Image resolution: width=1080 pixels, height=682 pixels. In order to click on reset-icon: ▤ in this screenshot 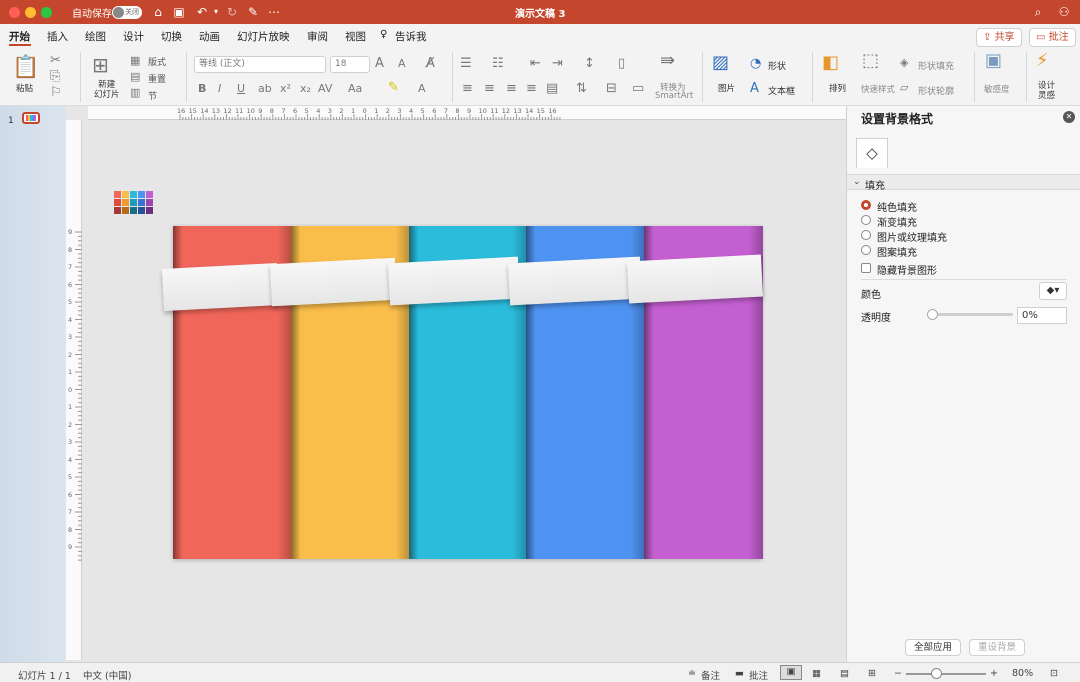, I will do `click(135, 77)`.